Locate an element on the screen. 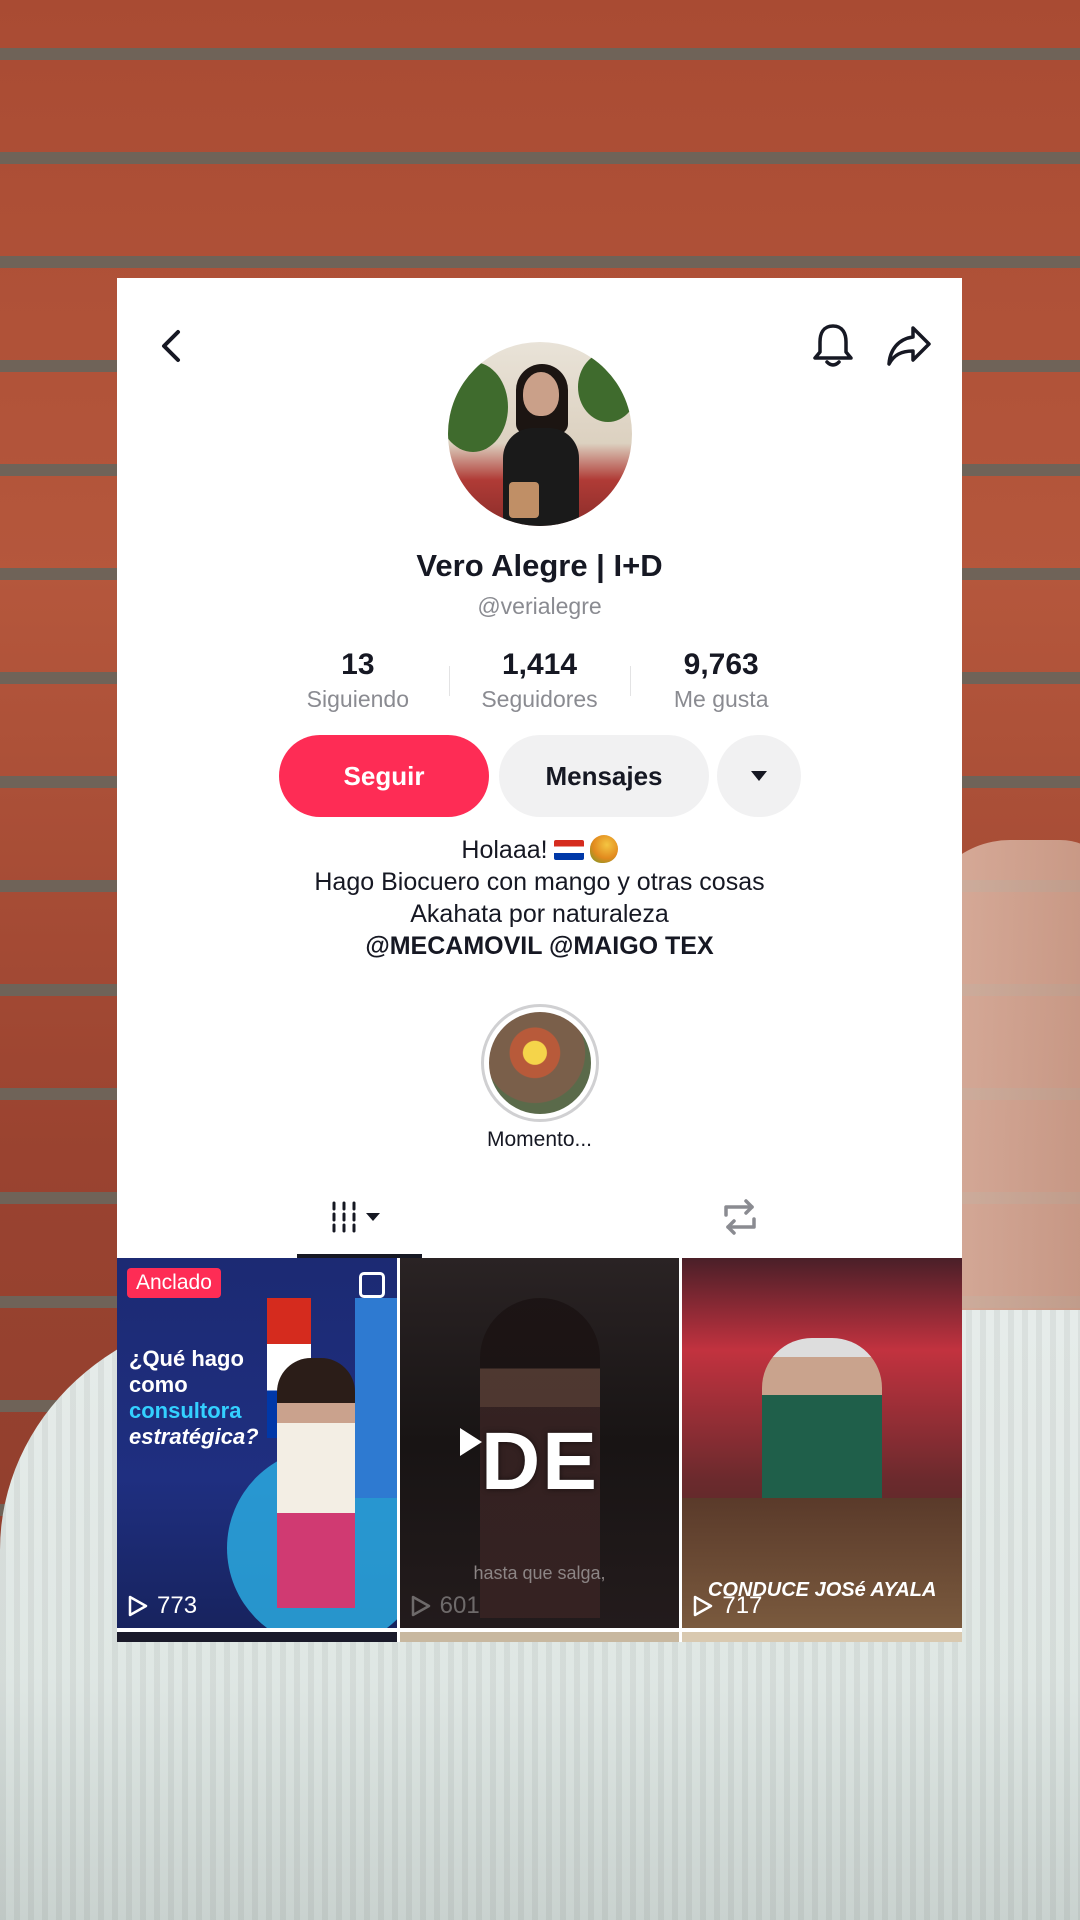 The height and width of the screenshot is (1920, 1080). notification-bell-button is located at coordinates (833, 346).